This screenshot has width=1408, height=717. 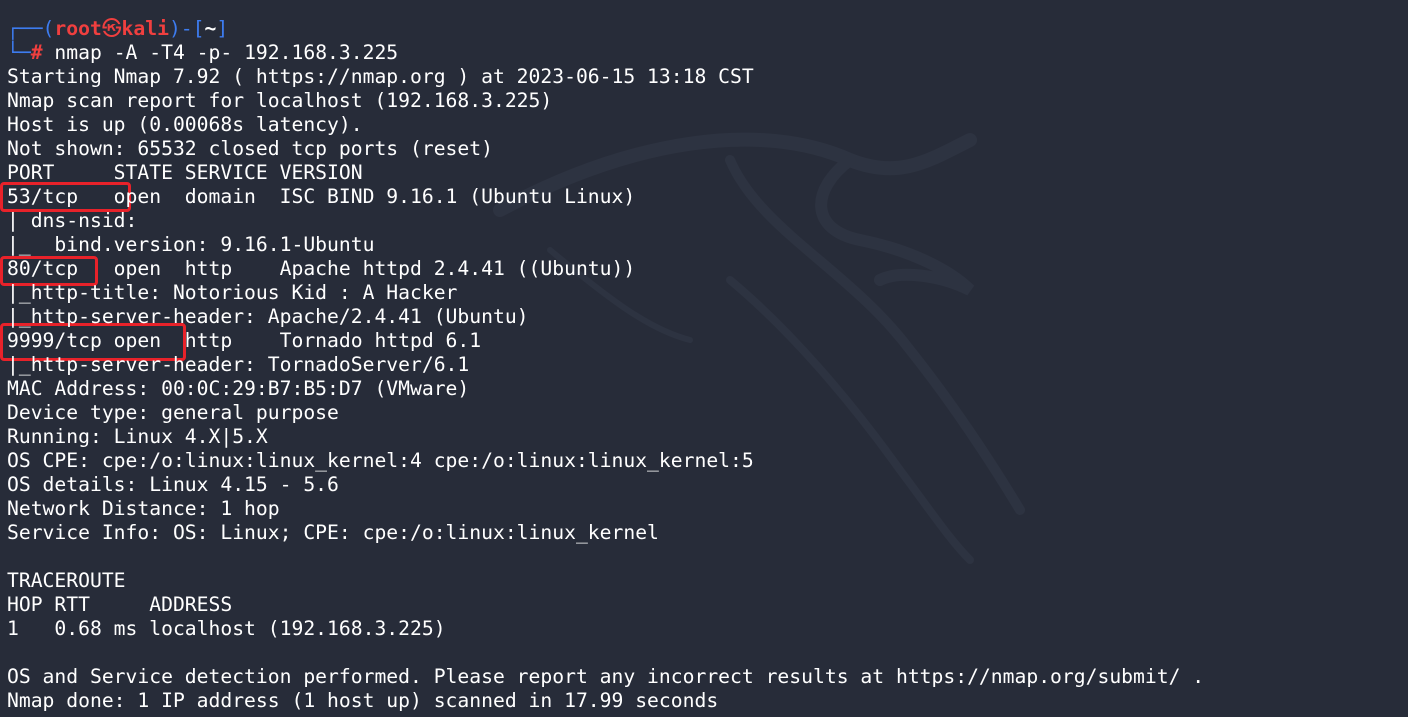 I want to click on prompt-line-1: ┌──(root㉿kali)-[~], so click(x=707, y=29).